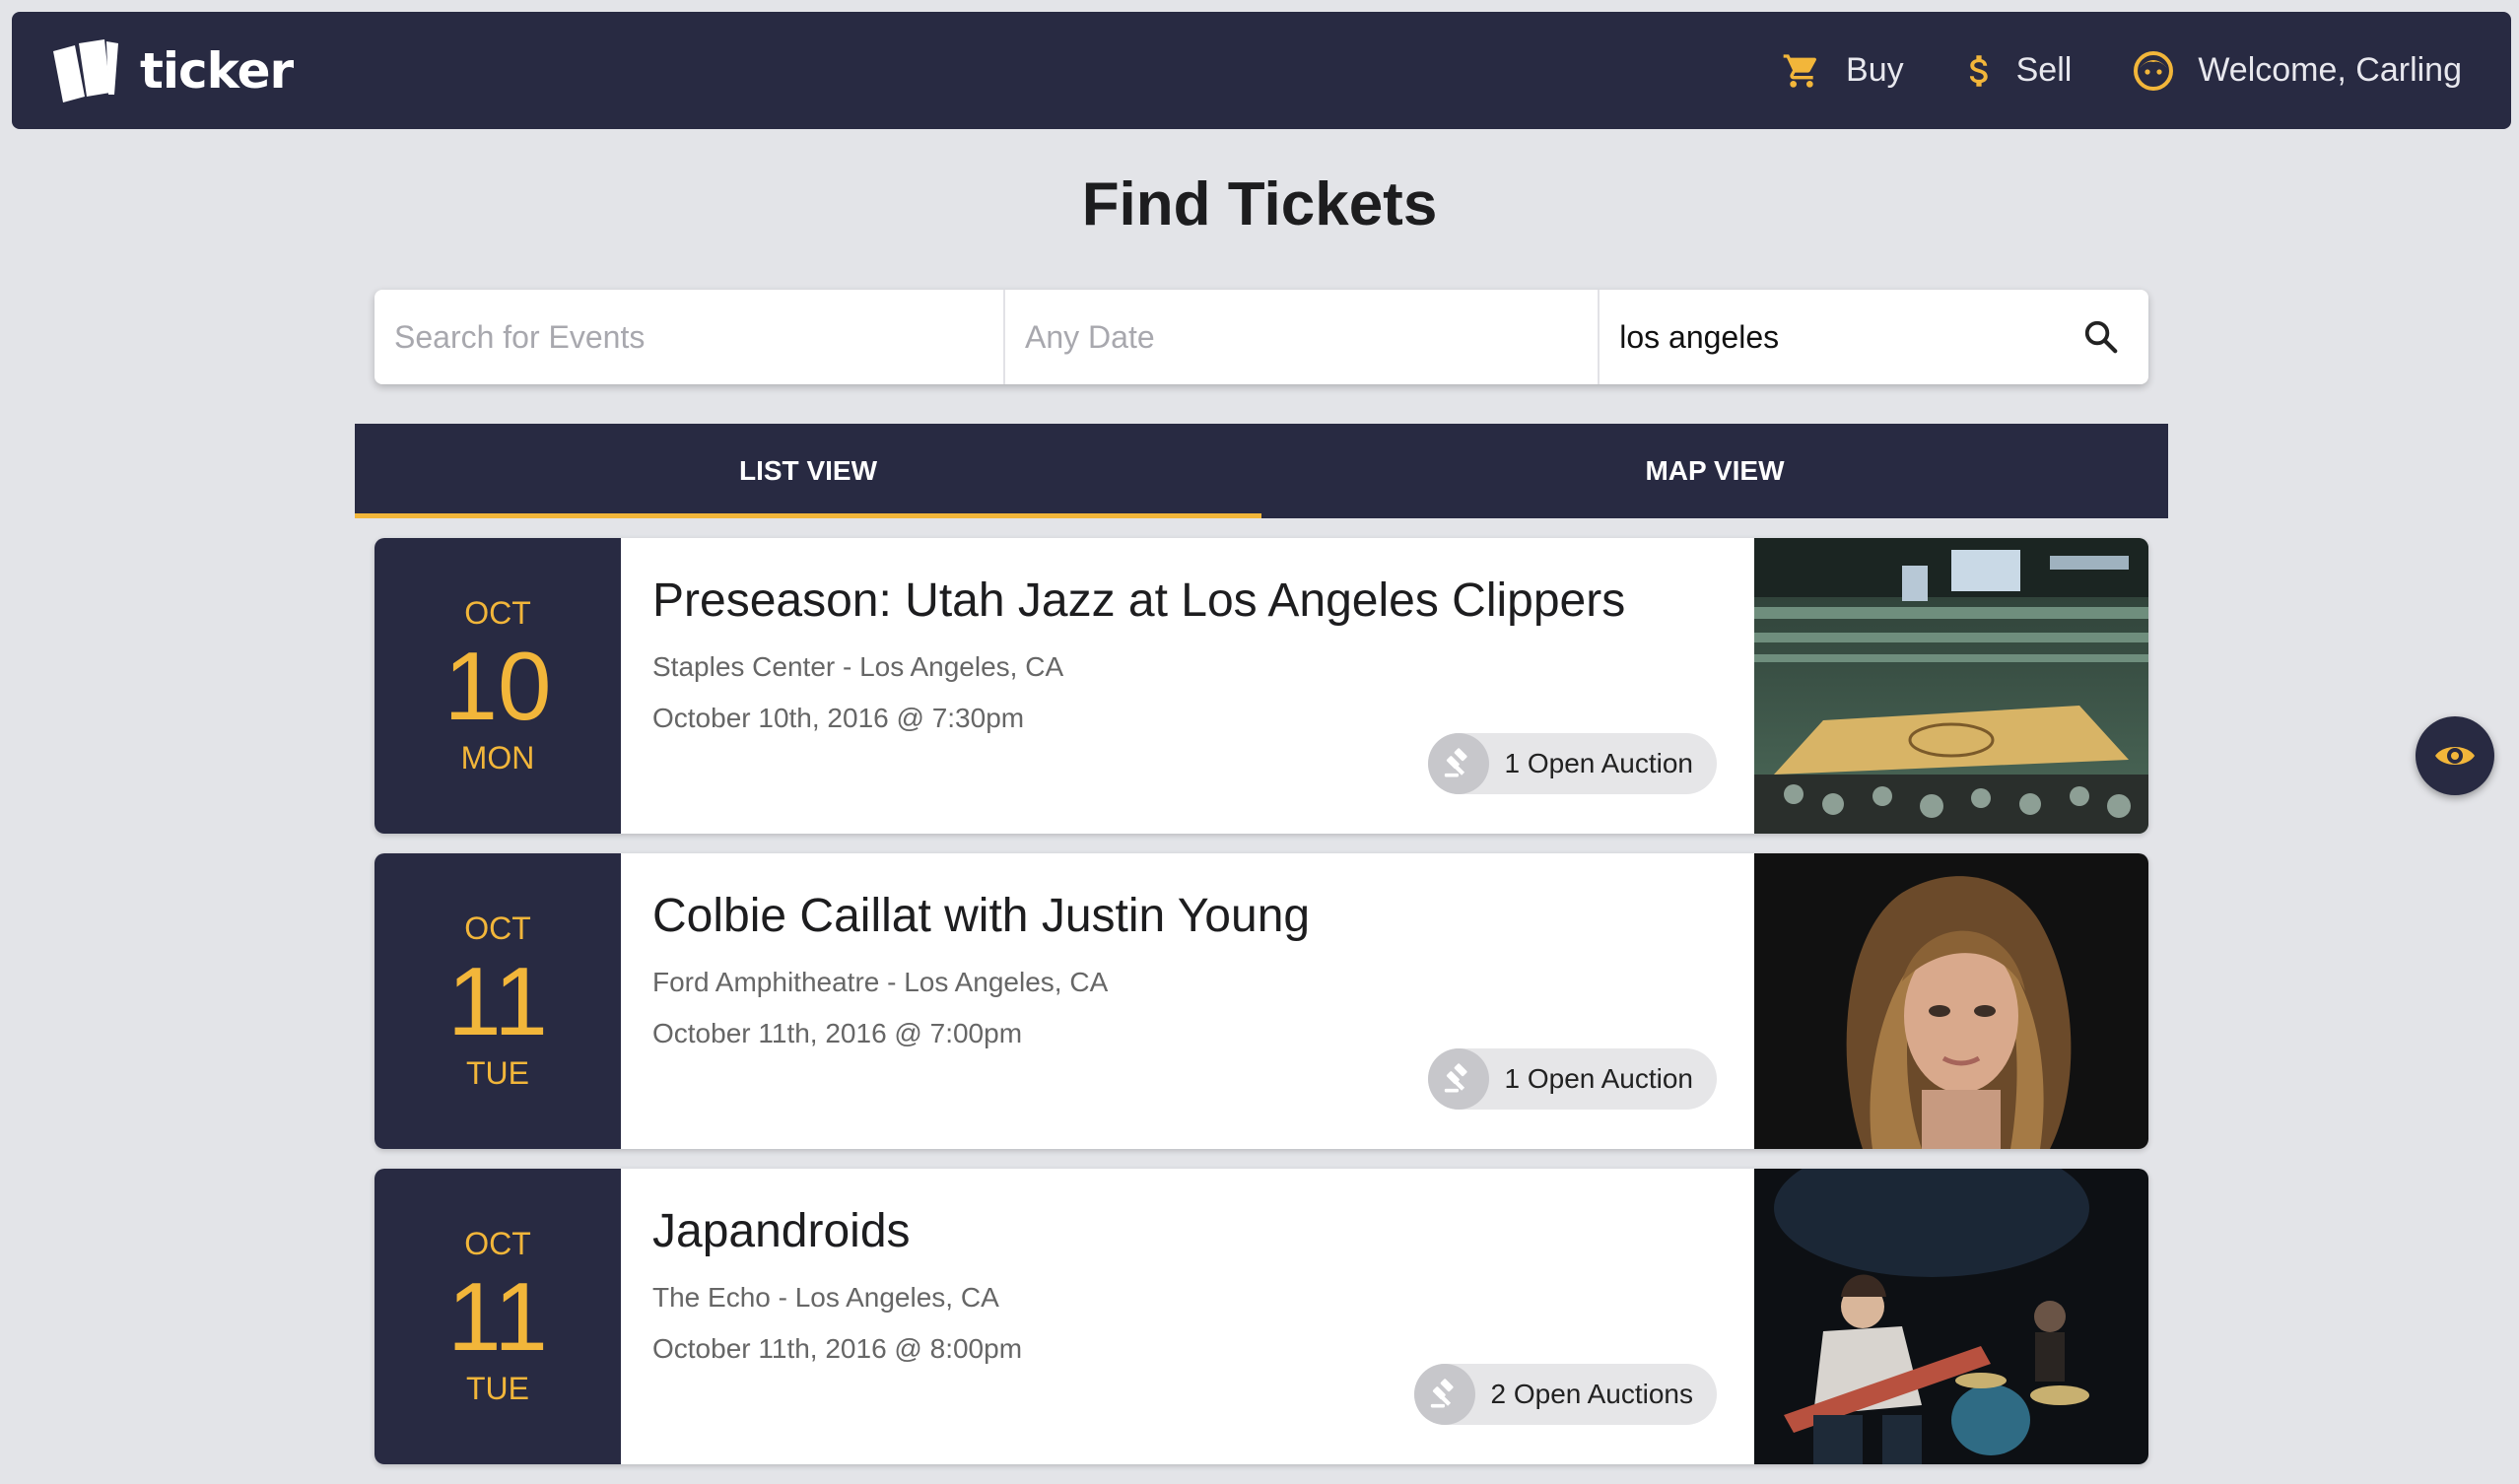 Image resolution: width=2519 pixels, height=1484 pixels. Describe the element at coordinates (837, 1033) in the screenshot. I see `event-datetime: October 11th, 2016 @ 7:00pm` at that location.